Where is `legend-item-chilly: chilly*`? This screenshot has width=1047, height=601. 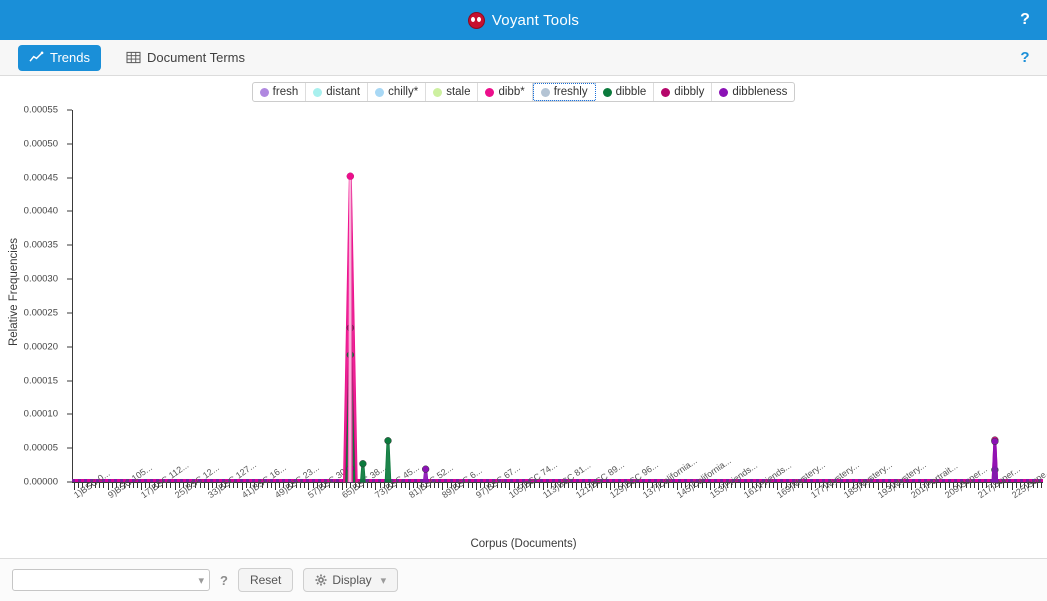
legend-item-chilly: chilly* is located at coordinates (397, 92).